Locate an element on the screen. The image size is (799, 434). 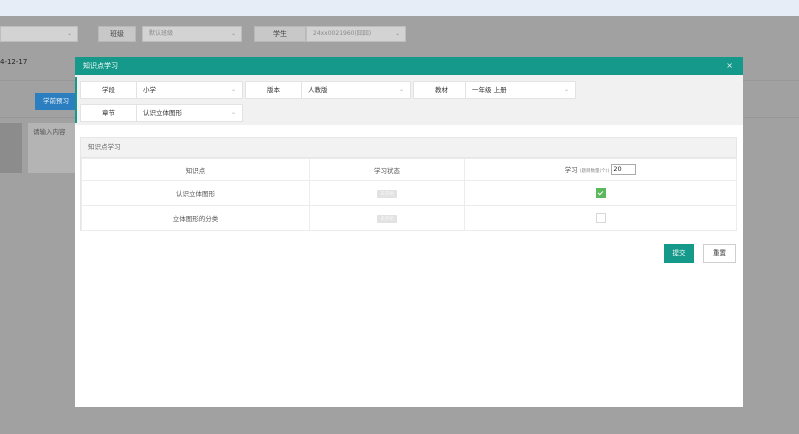
browser-top-bar is located at coordinates (399, 8).